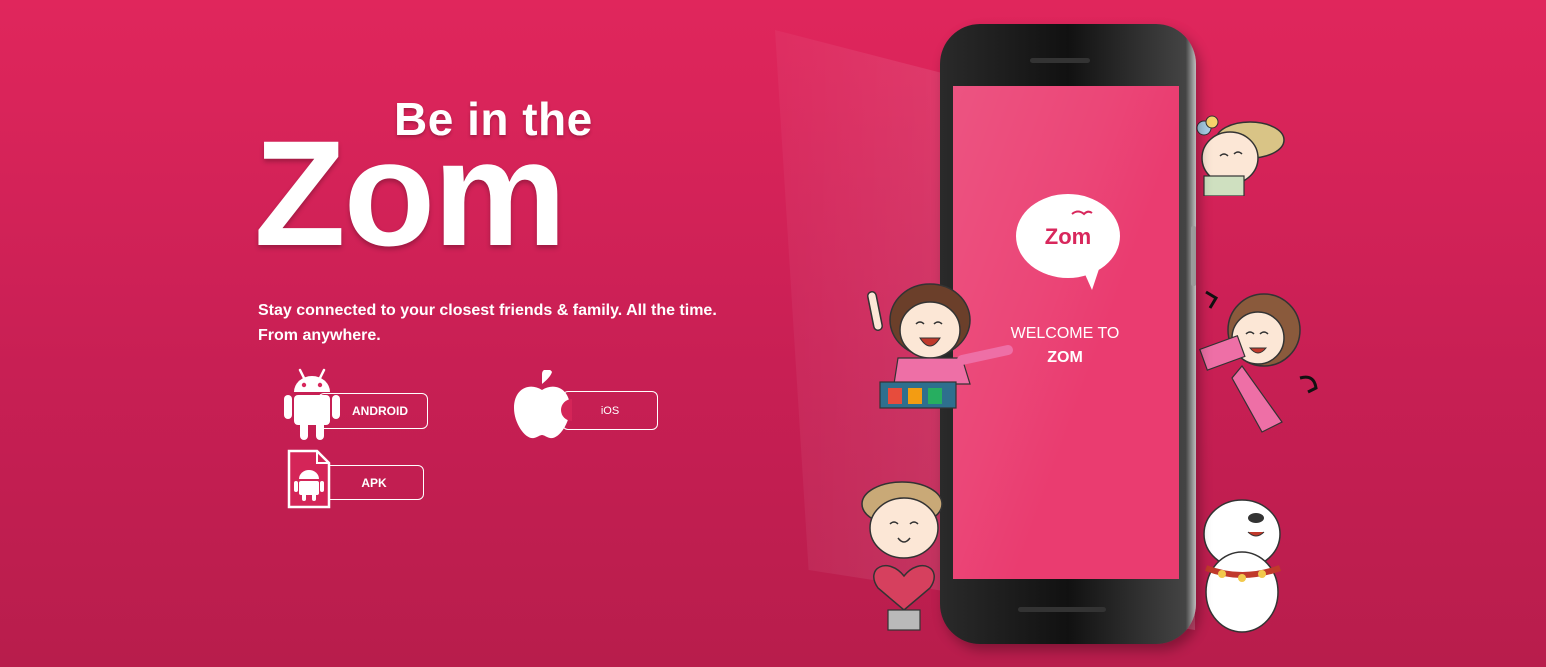 The image size is (1546, 667). Describe the element at coordinates (1062, 609) in the screenshot. I see `phone-bottom-bar` at that location.